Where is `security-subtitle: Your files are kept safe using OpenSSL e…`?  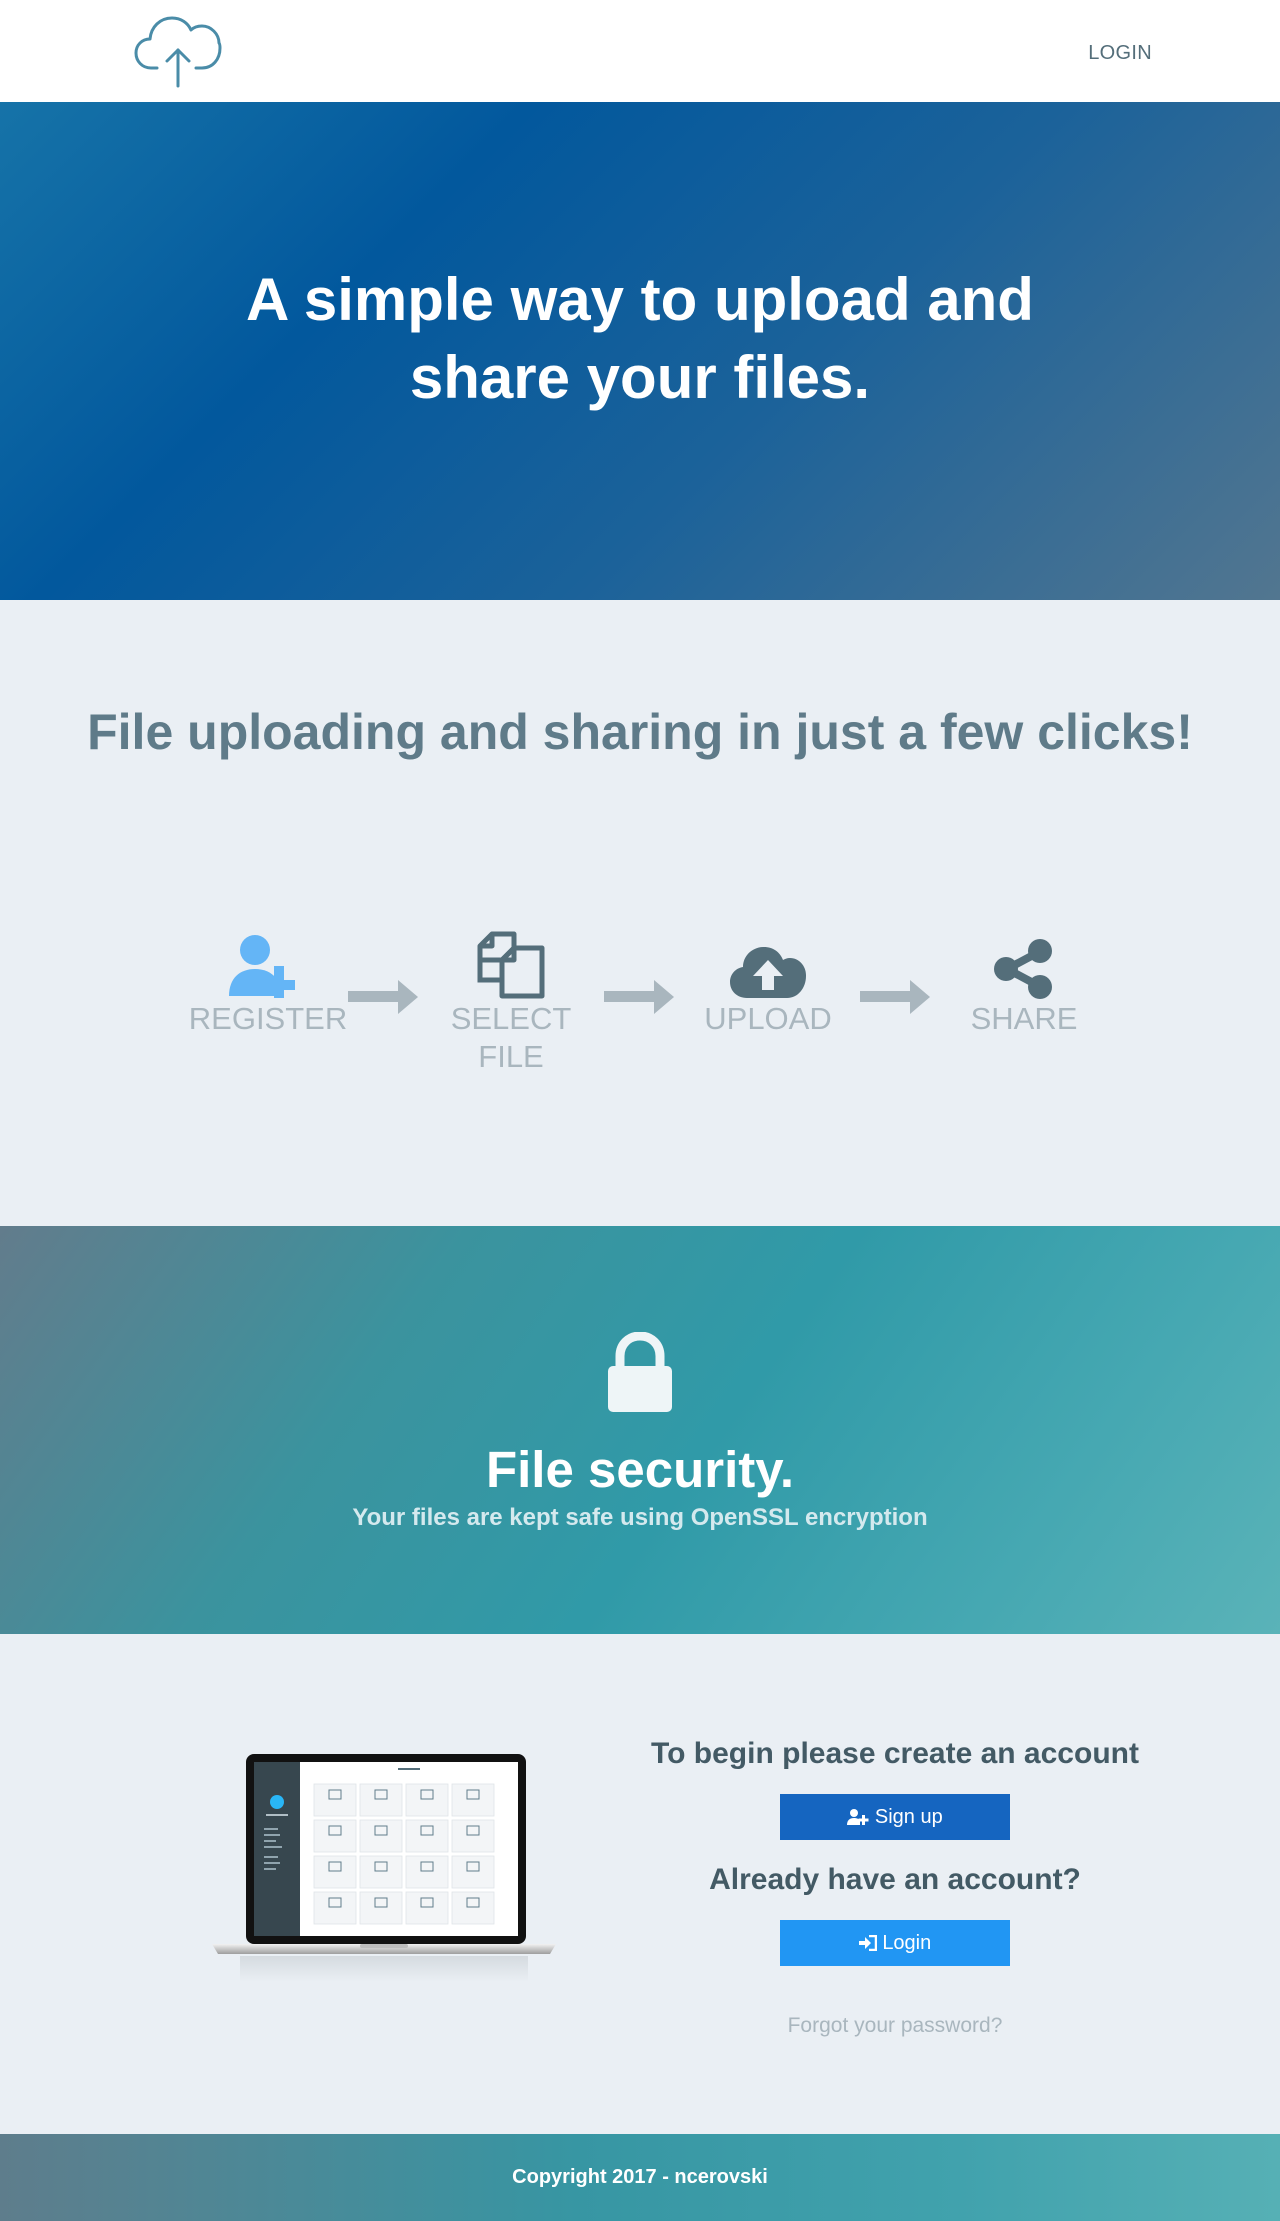 security-subtitle: Your files are kept safe using OpenSSL e… is located at coordinates (640, 1517).